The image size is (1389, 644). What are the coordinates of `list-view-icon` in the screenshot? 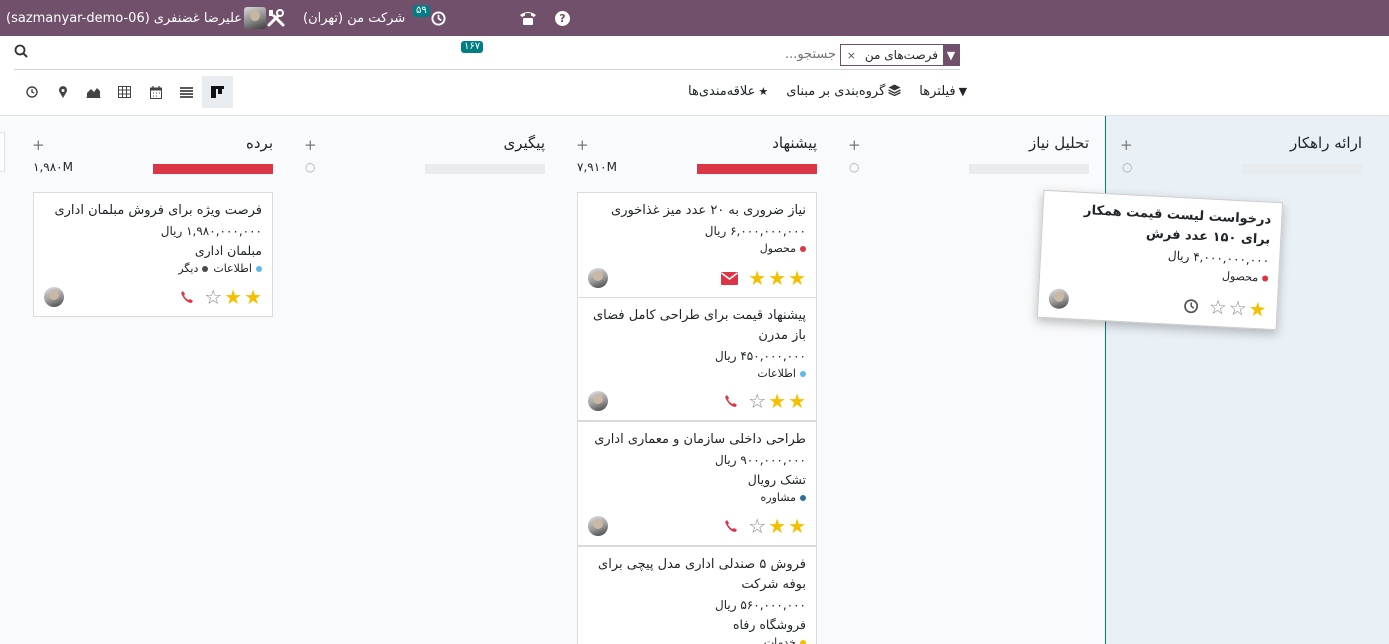 It's located at (186, 92).